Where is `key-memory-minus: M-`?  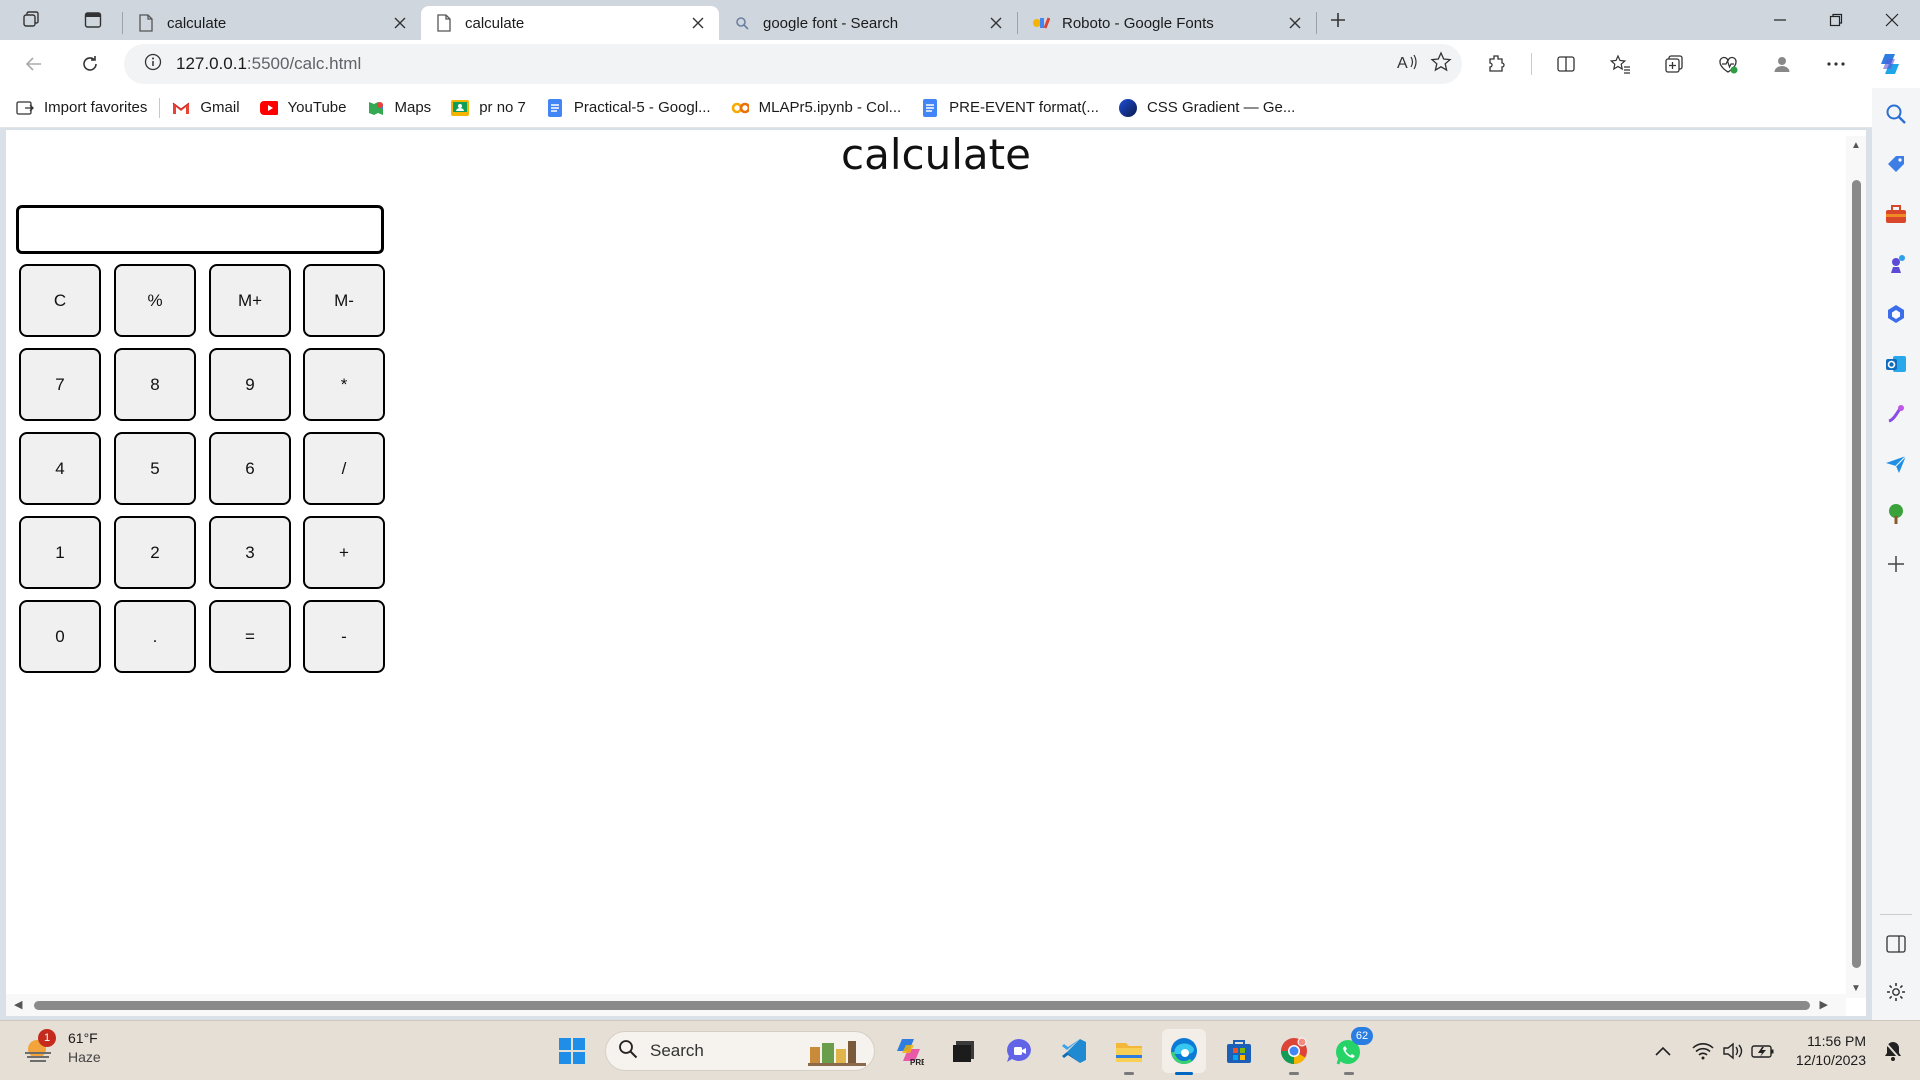
key-memory-minus: M- is located at coordinates (344, 300).